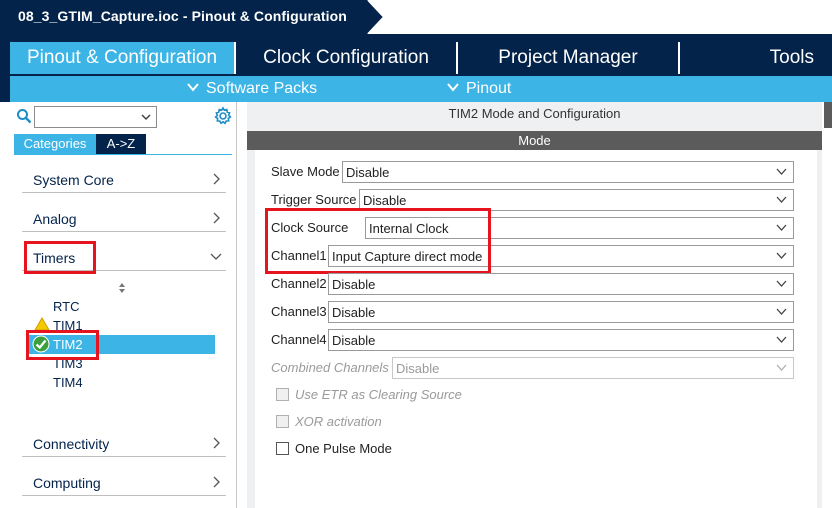 This screenshot has height=508, width=832. Describe the element at coordinates (378, 394) in the screenshot. I see `use-etr-label: Use ETR as Clearing Source` at that location.